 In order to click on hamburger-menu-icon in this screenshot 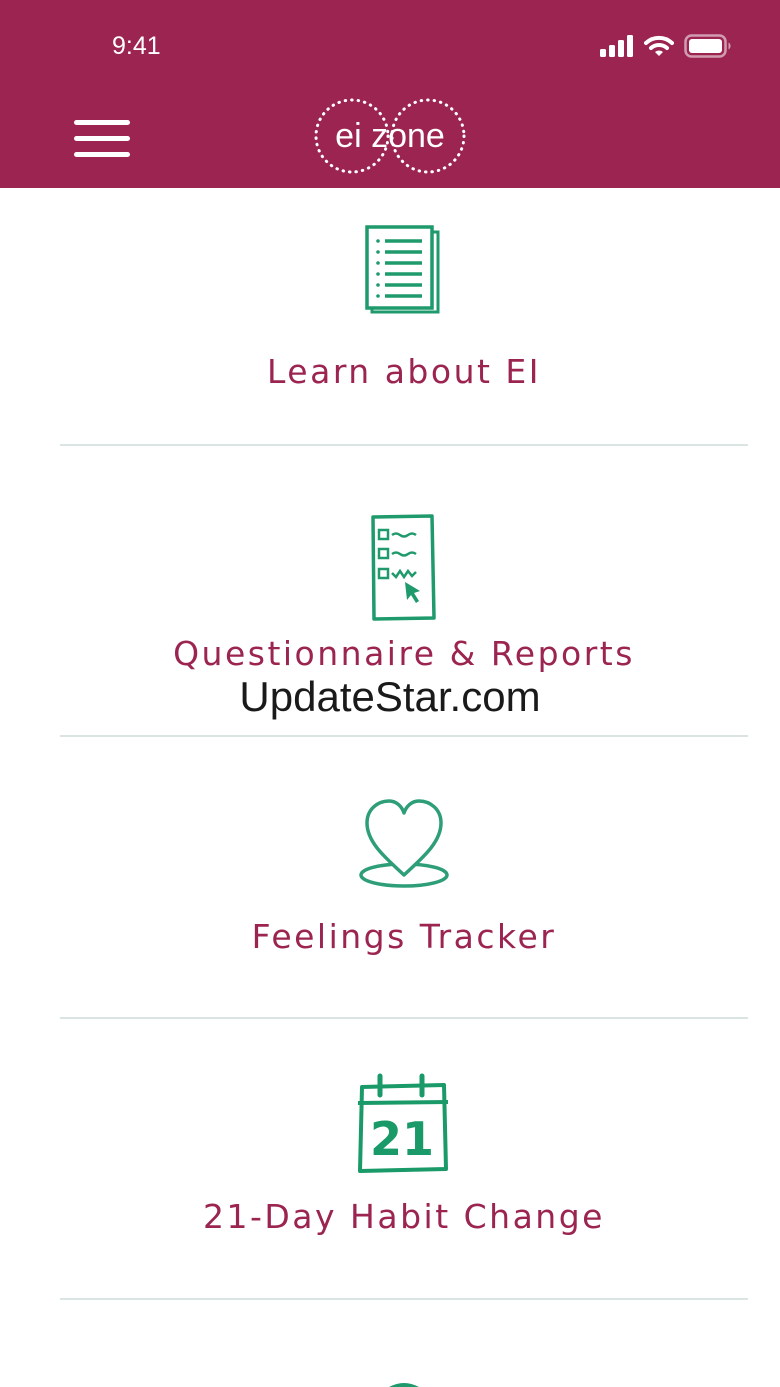, I will do `click(102, 122)`.